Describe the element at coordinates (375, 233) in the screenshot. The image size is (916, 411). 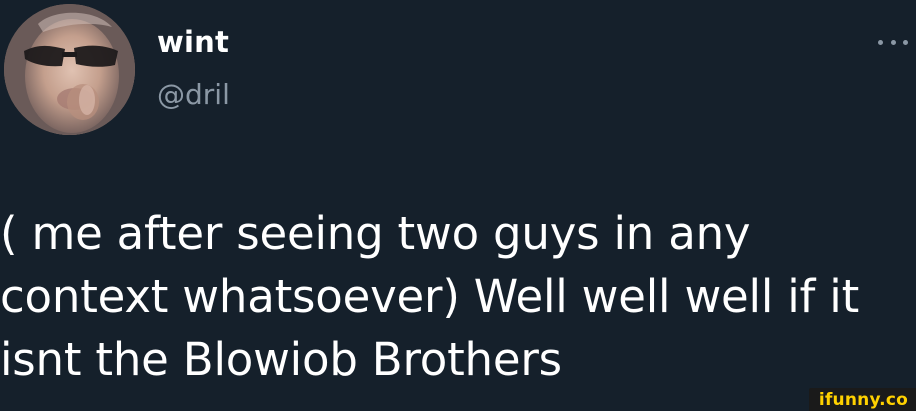
I see `tweet-text-line: ( me after seeing two guys in any` at that location.